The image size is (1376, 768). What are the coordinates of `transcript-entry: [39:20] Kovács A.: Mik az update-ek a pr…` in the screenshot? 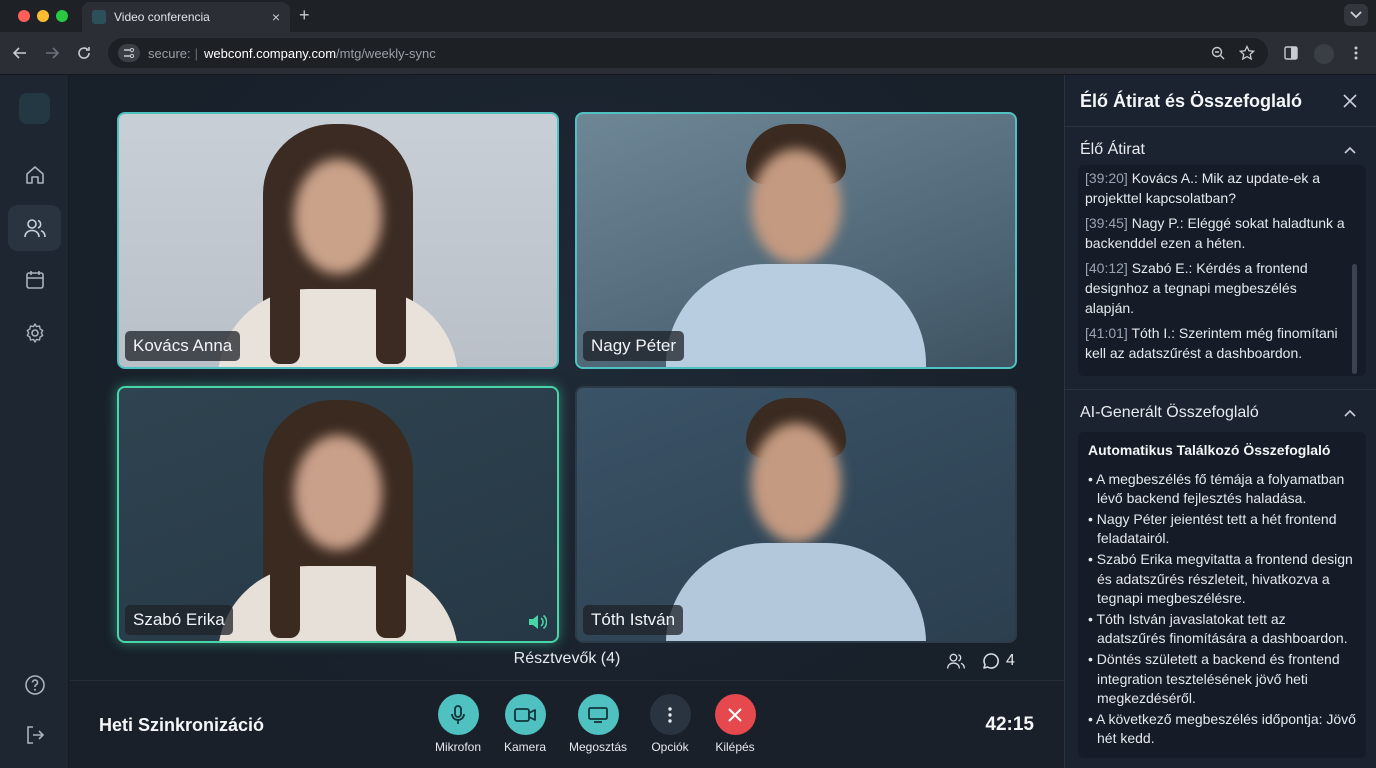 It's located at (1203, 188).